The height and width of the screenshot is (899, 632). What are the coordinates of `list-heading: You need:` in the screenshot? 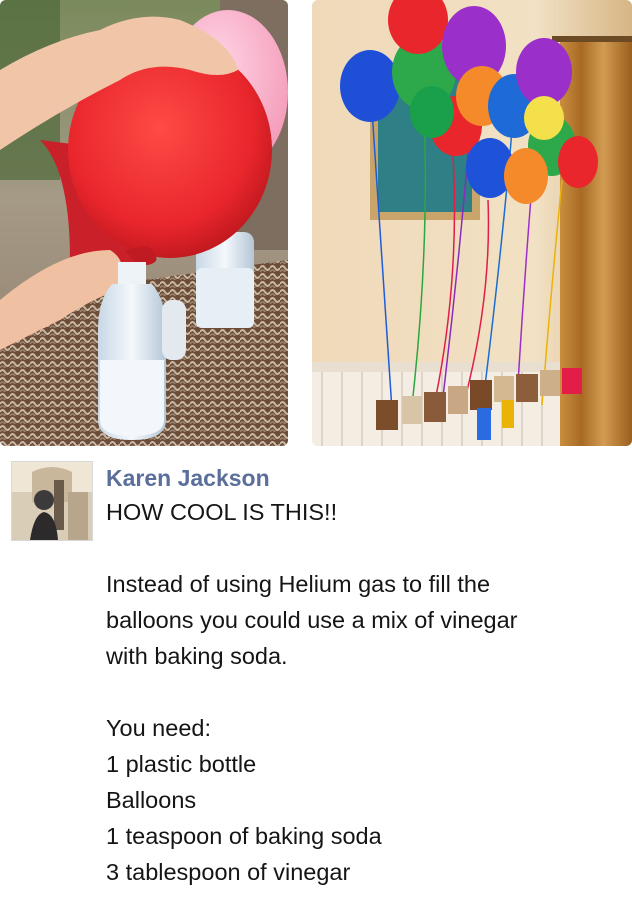 It's located at (158, 728).